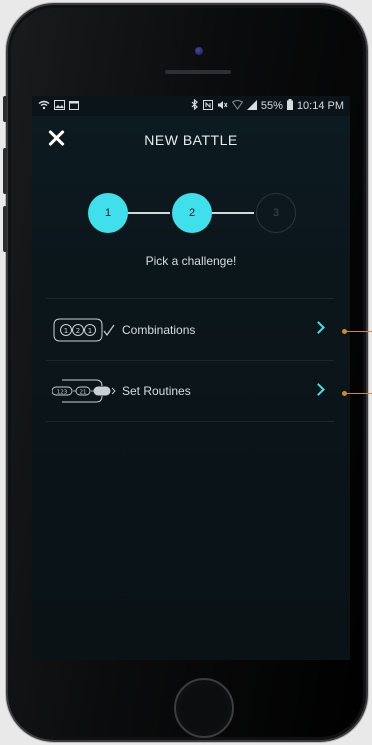 The width and height of the screenshot is (372, 745). Describe the element at coordinates (251, 106) in the screenshot. I see `cell-signal-icon` at that location.